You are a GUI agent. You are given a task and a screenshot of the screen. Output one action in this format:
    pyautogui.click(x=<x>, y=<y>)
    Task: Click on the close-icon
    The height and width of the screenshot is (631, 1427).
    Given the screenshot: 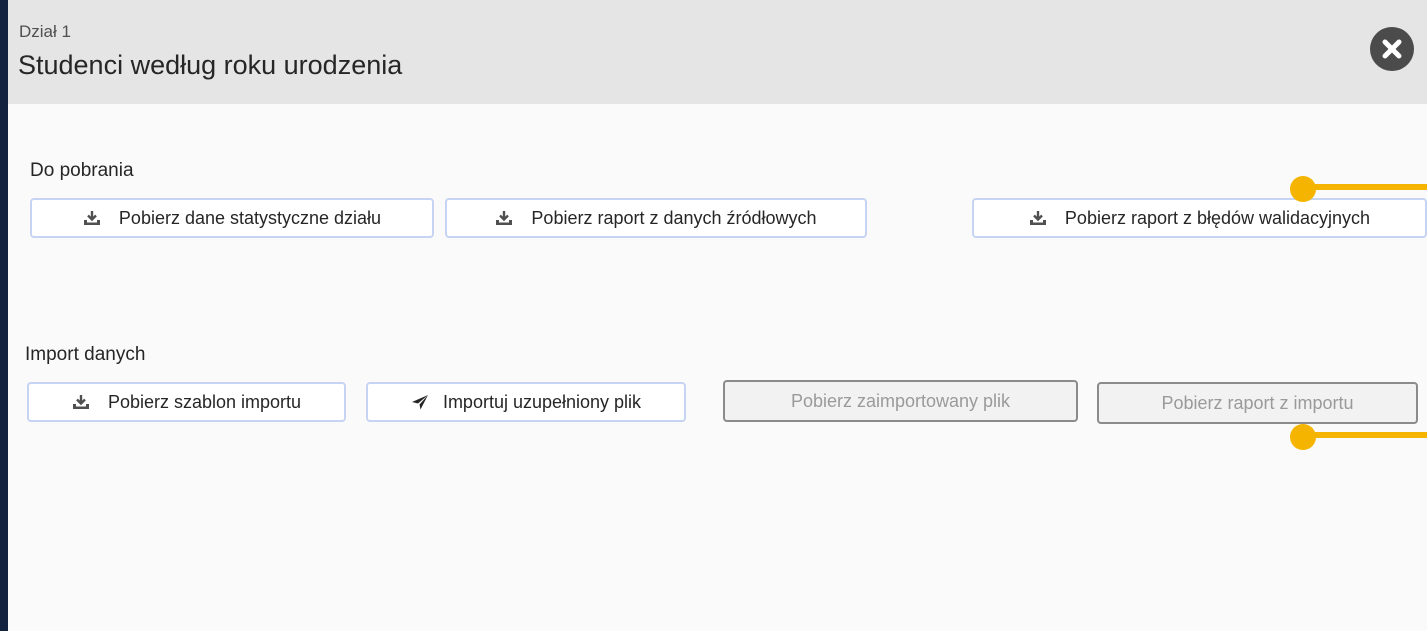 What is the action you would take?
    pyautogui.click(x=1392, y=49)
    